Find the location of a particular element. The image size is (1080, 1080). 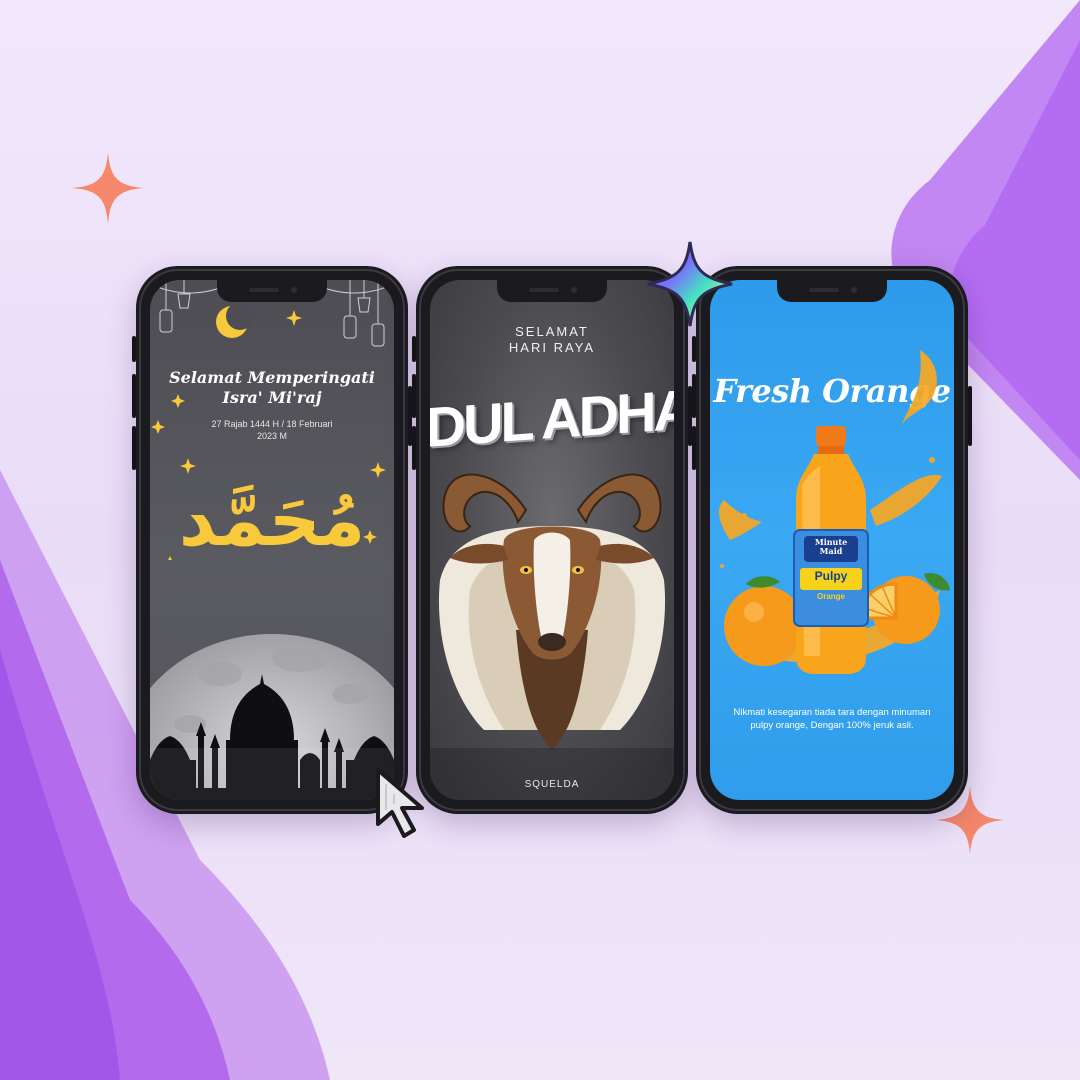

brand-name: SQUELDA is located at coordinates (552, 784).